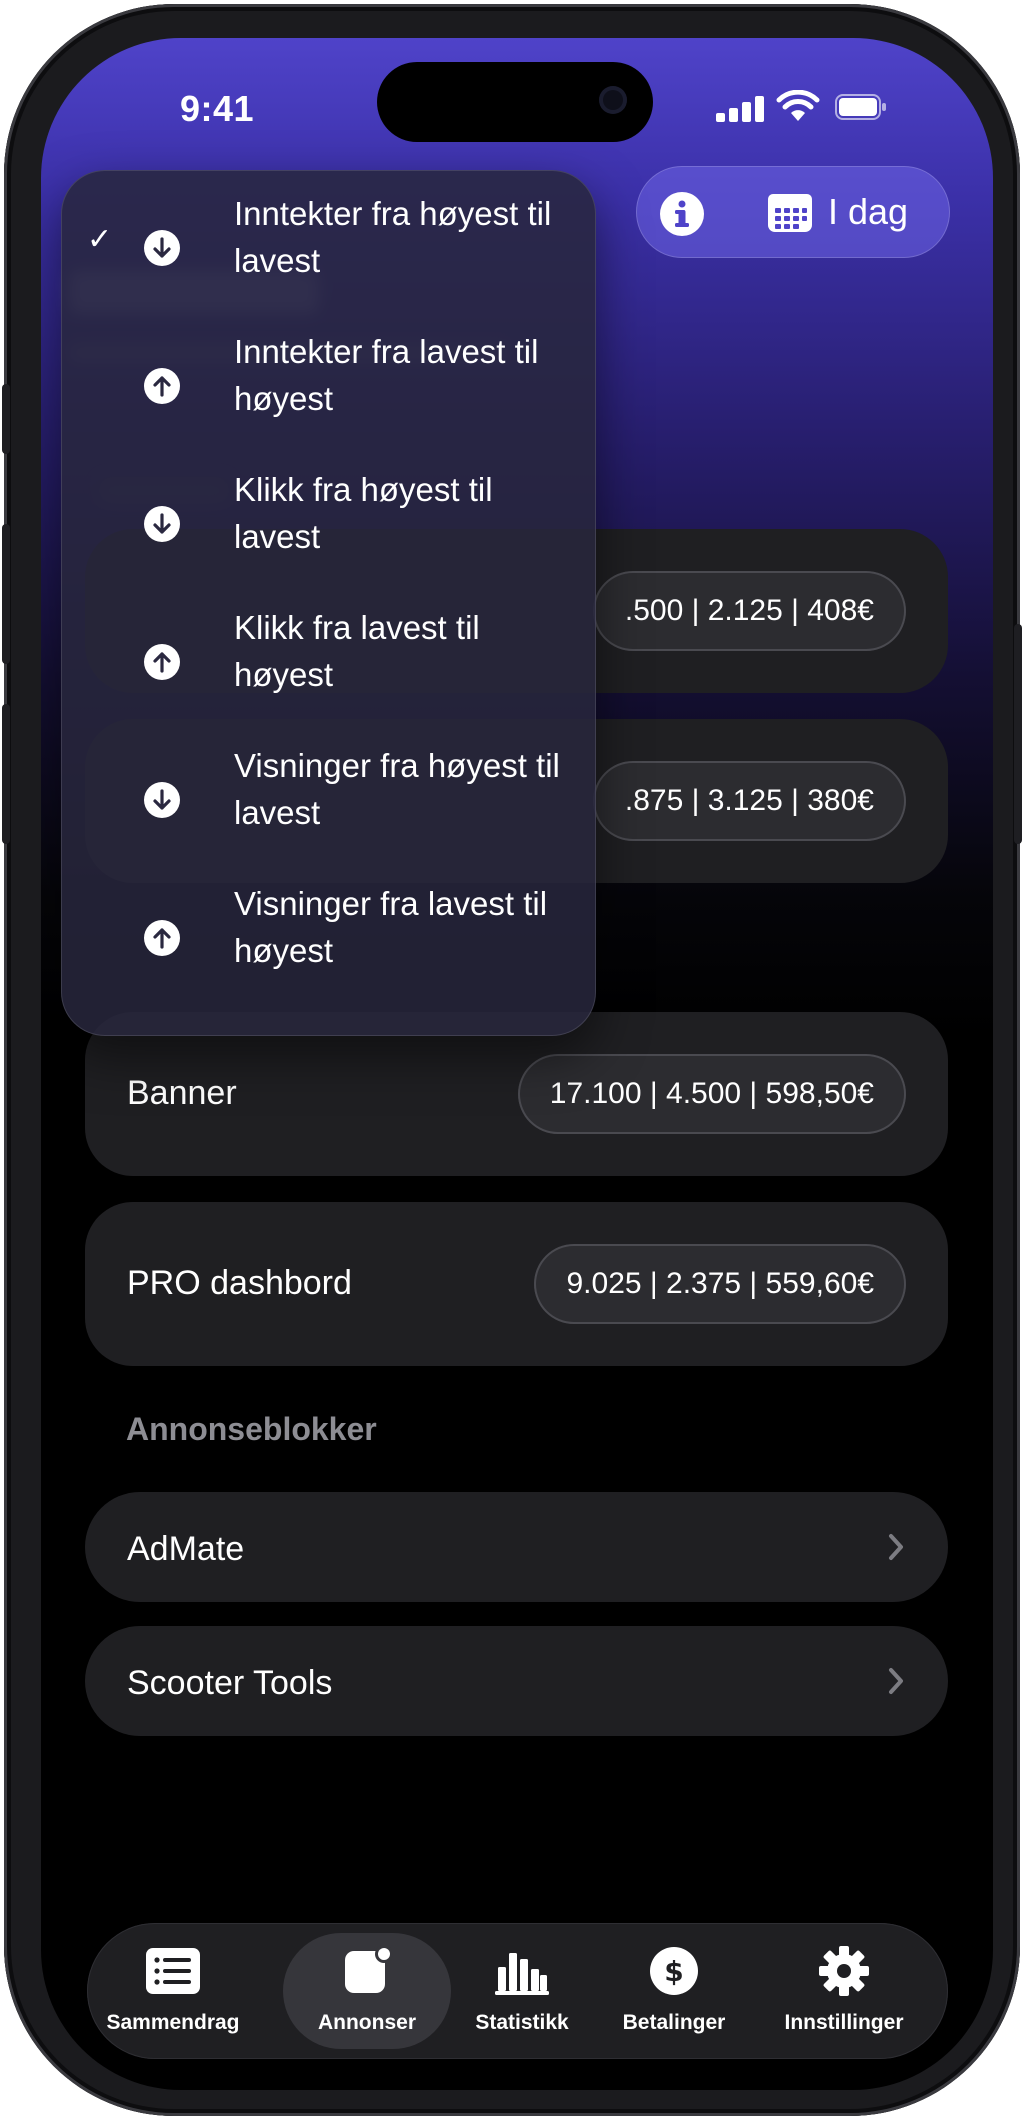 The height and width of the screenshot is (2122, 1026). I want to click on ad-stats-pill: .875 | 3.125 | 380€, so click(749, 801).